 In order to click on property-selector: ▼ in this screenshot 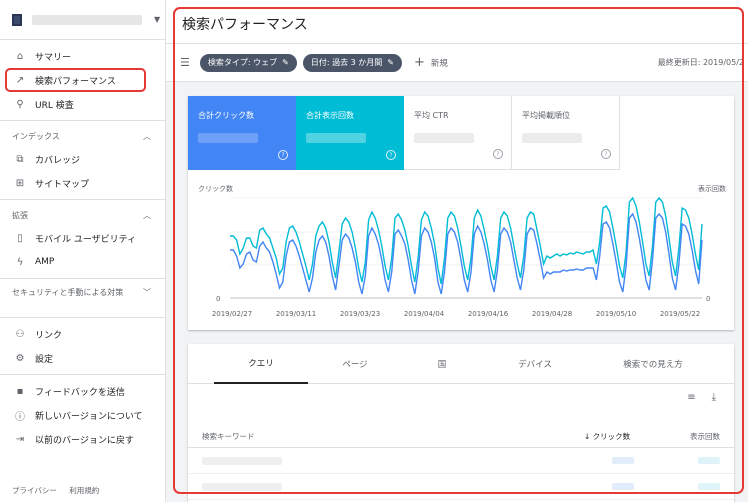, I will do `click(82, 20)`.